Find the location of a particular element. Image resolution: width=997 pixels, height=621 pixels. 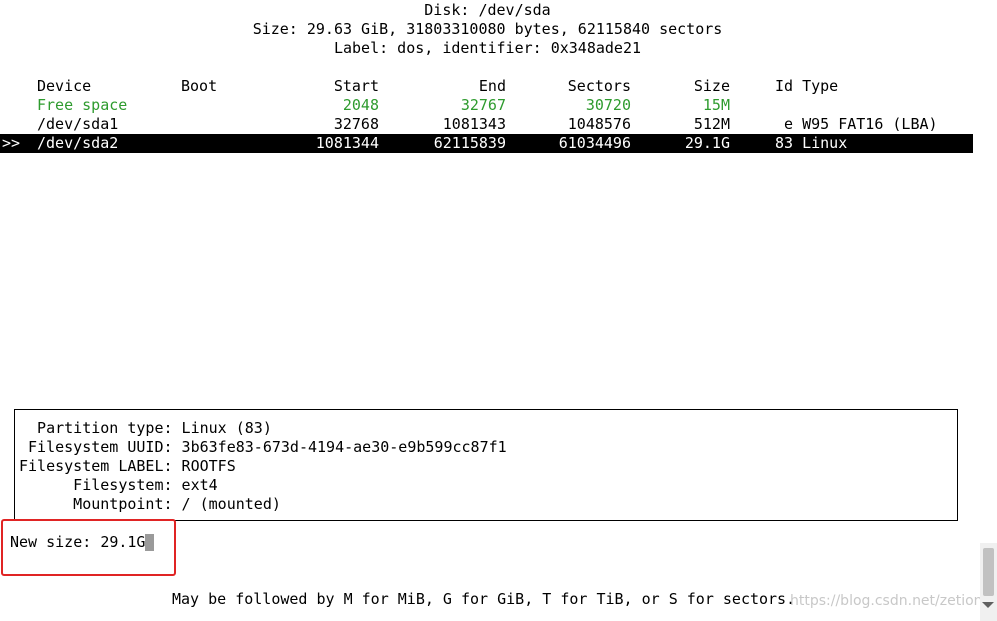

new-size-label: New size: is located at coordinates (55, 542).